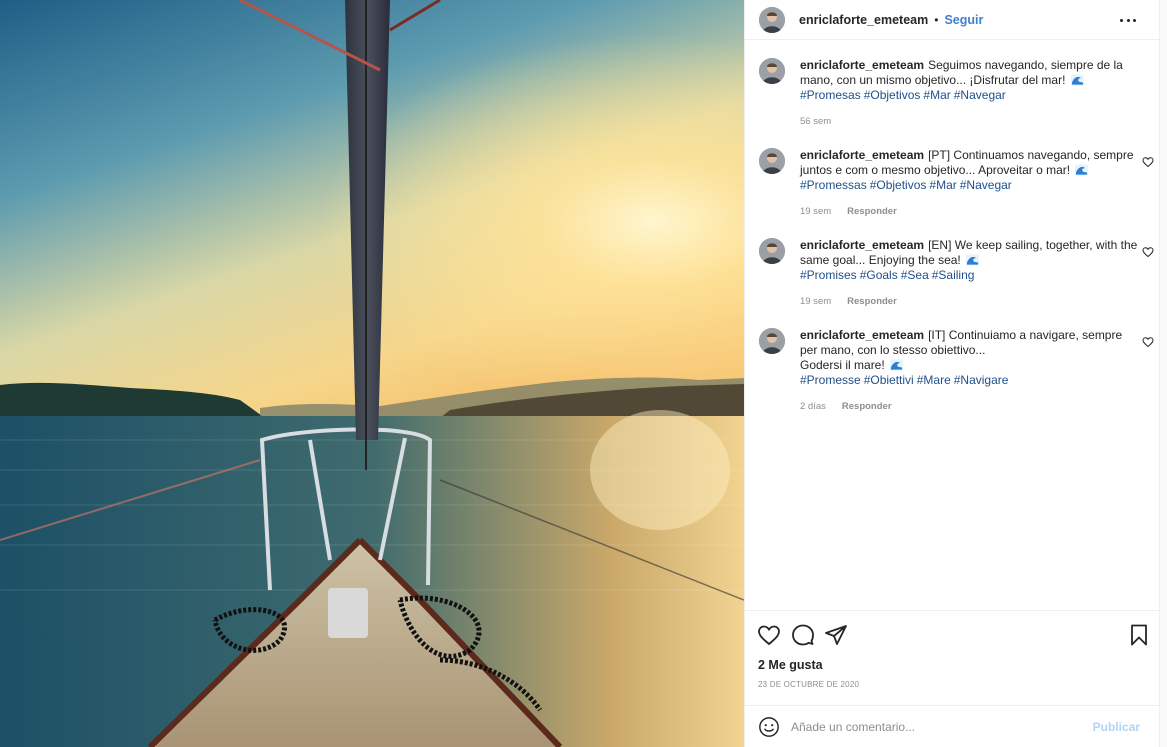 The width and height of the screenshot is (1167, 747). I want to click on publish-button: Publicar, so click(1116, 727).